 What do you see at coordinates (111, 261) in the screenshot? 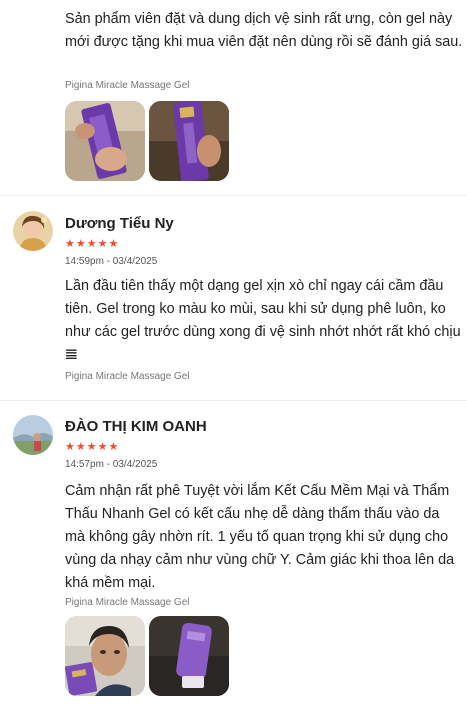
I see `review-date: 14:59pm - 03/4/2025` at bounding box center [111, 261].